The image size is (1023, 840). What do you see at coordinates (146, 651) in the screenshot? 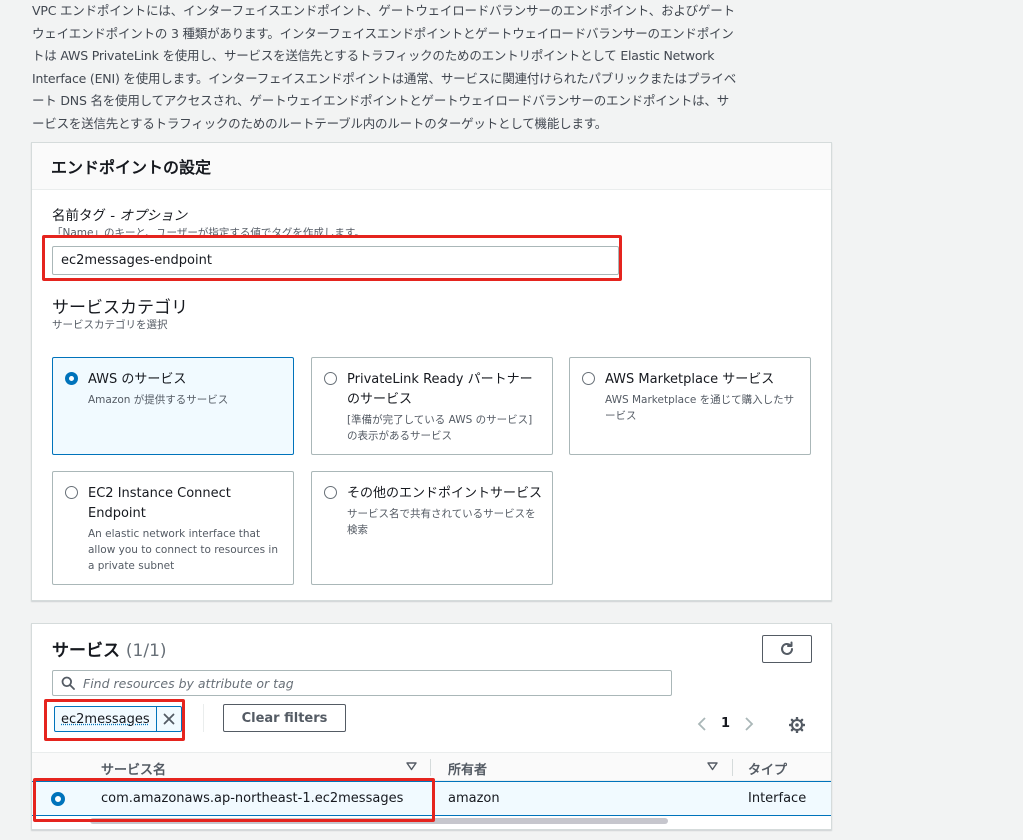
I see `services-count: (1/1)` at bounding box center [146, 651].